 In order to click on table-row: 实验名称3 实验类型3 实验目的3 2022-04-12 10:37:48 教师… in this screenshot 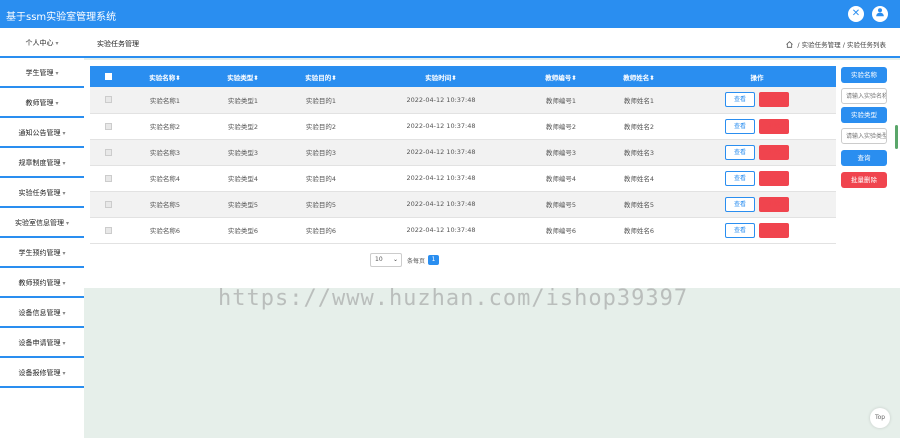, I will do `click(463, 152)`.